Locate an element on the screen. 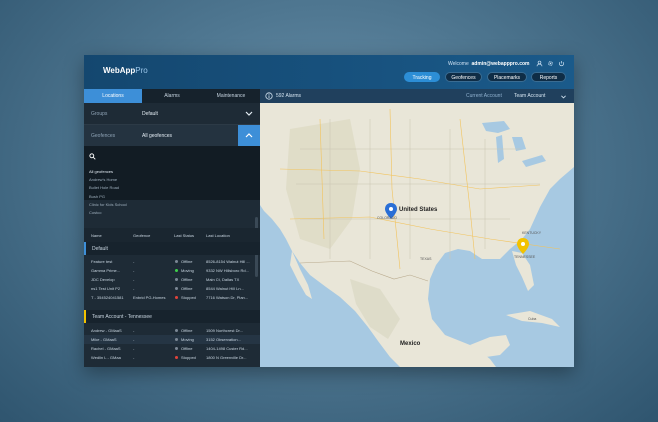  row-geofence: Enbrid PG-Homes is located at coordinates (149, 297).